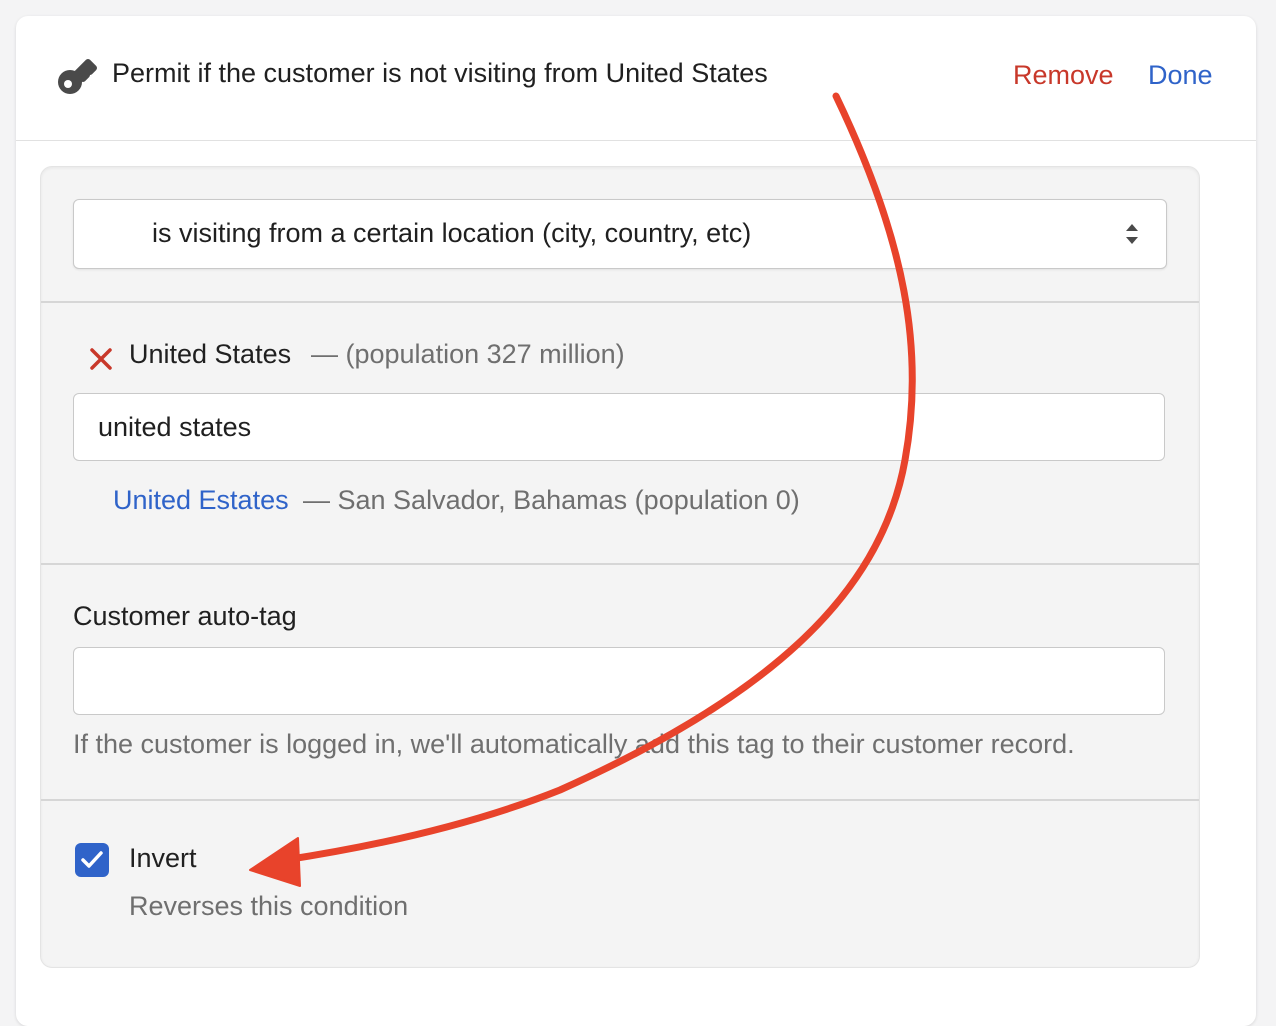  I want to click on location-suggestion-meta: — San Salvador, Bahamas (population 0), so click(551, 500).